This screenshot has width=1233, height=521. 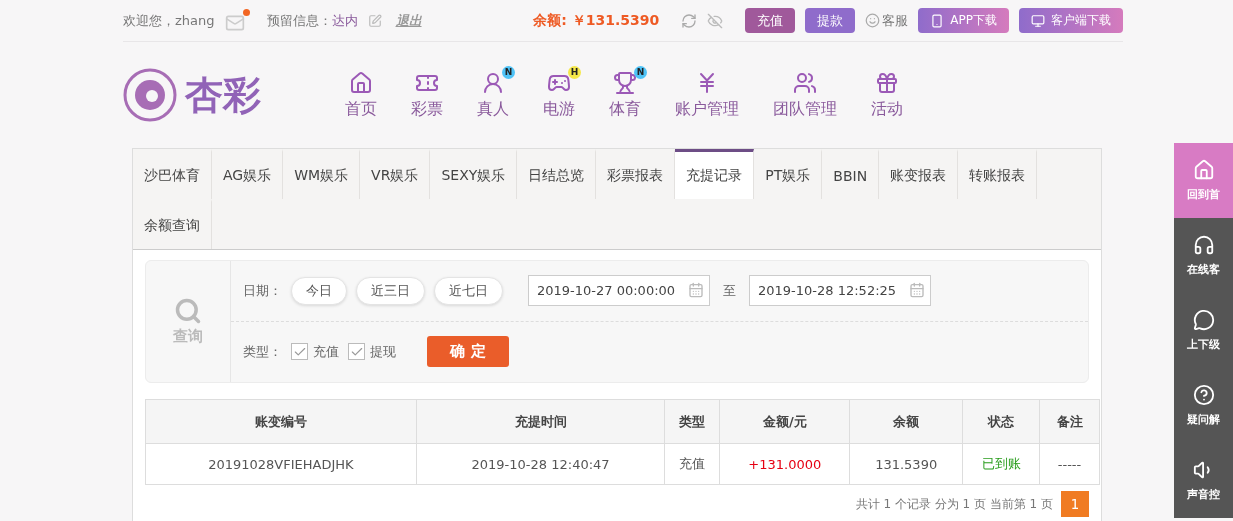 What do you see at coordinates (223, 95) in the screenshot?
I see `logo-text: 杏彩` at bounding box center [223, 95].